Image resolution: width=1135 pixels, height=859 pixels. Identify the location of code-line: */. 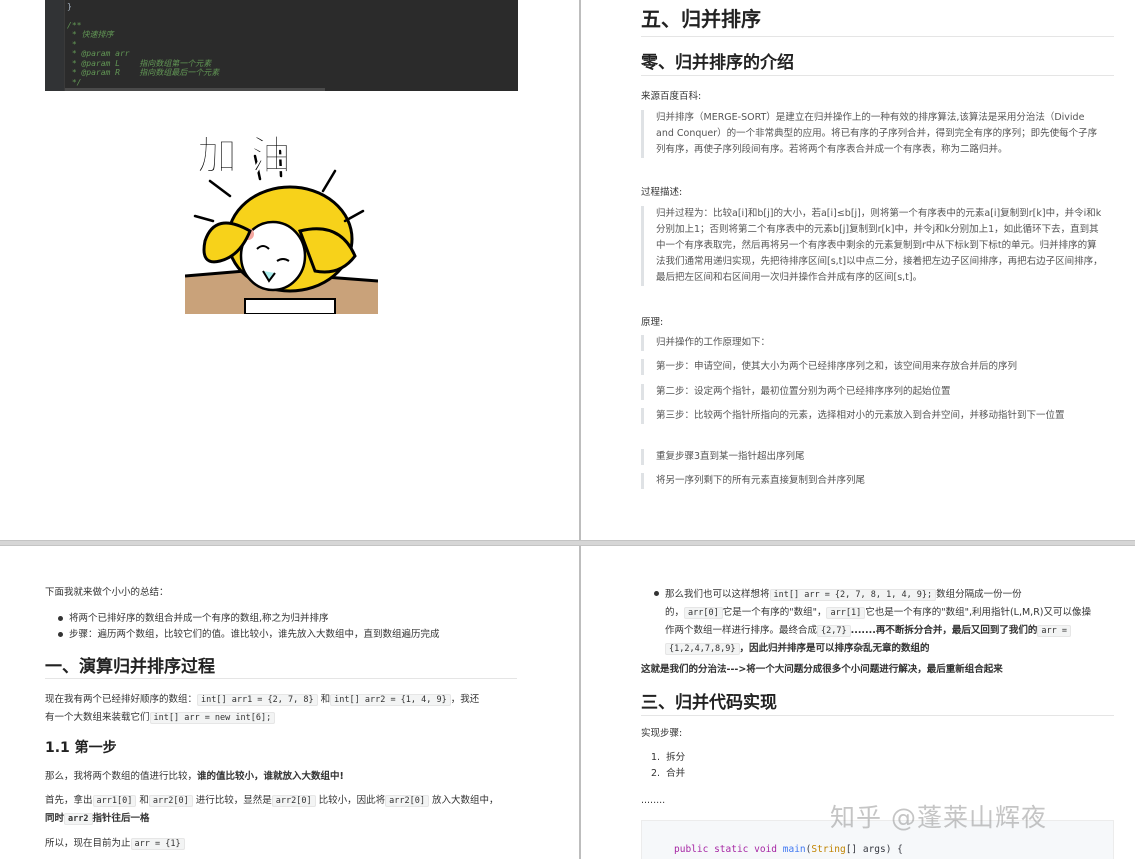
(74, 82).